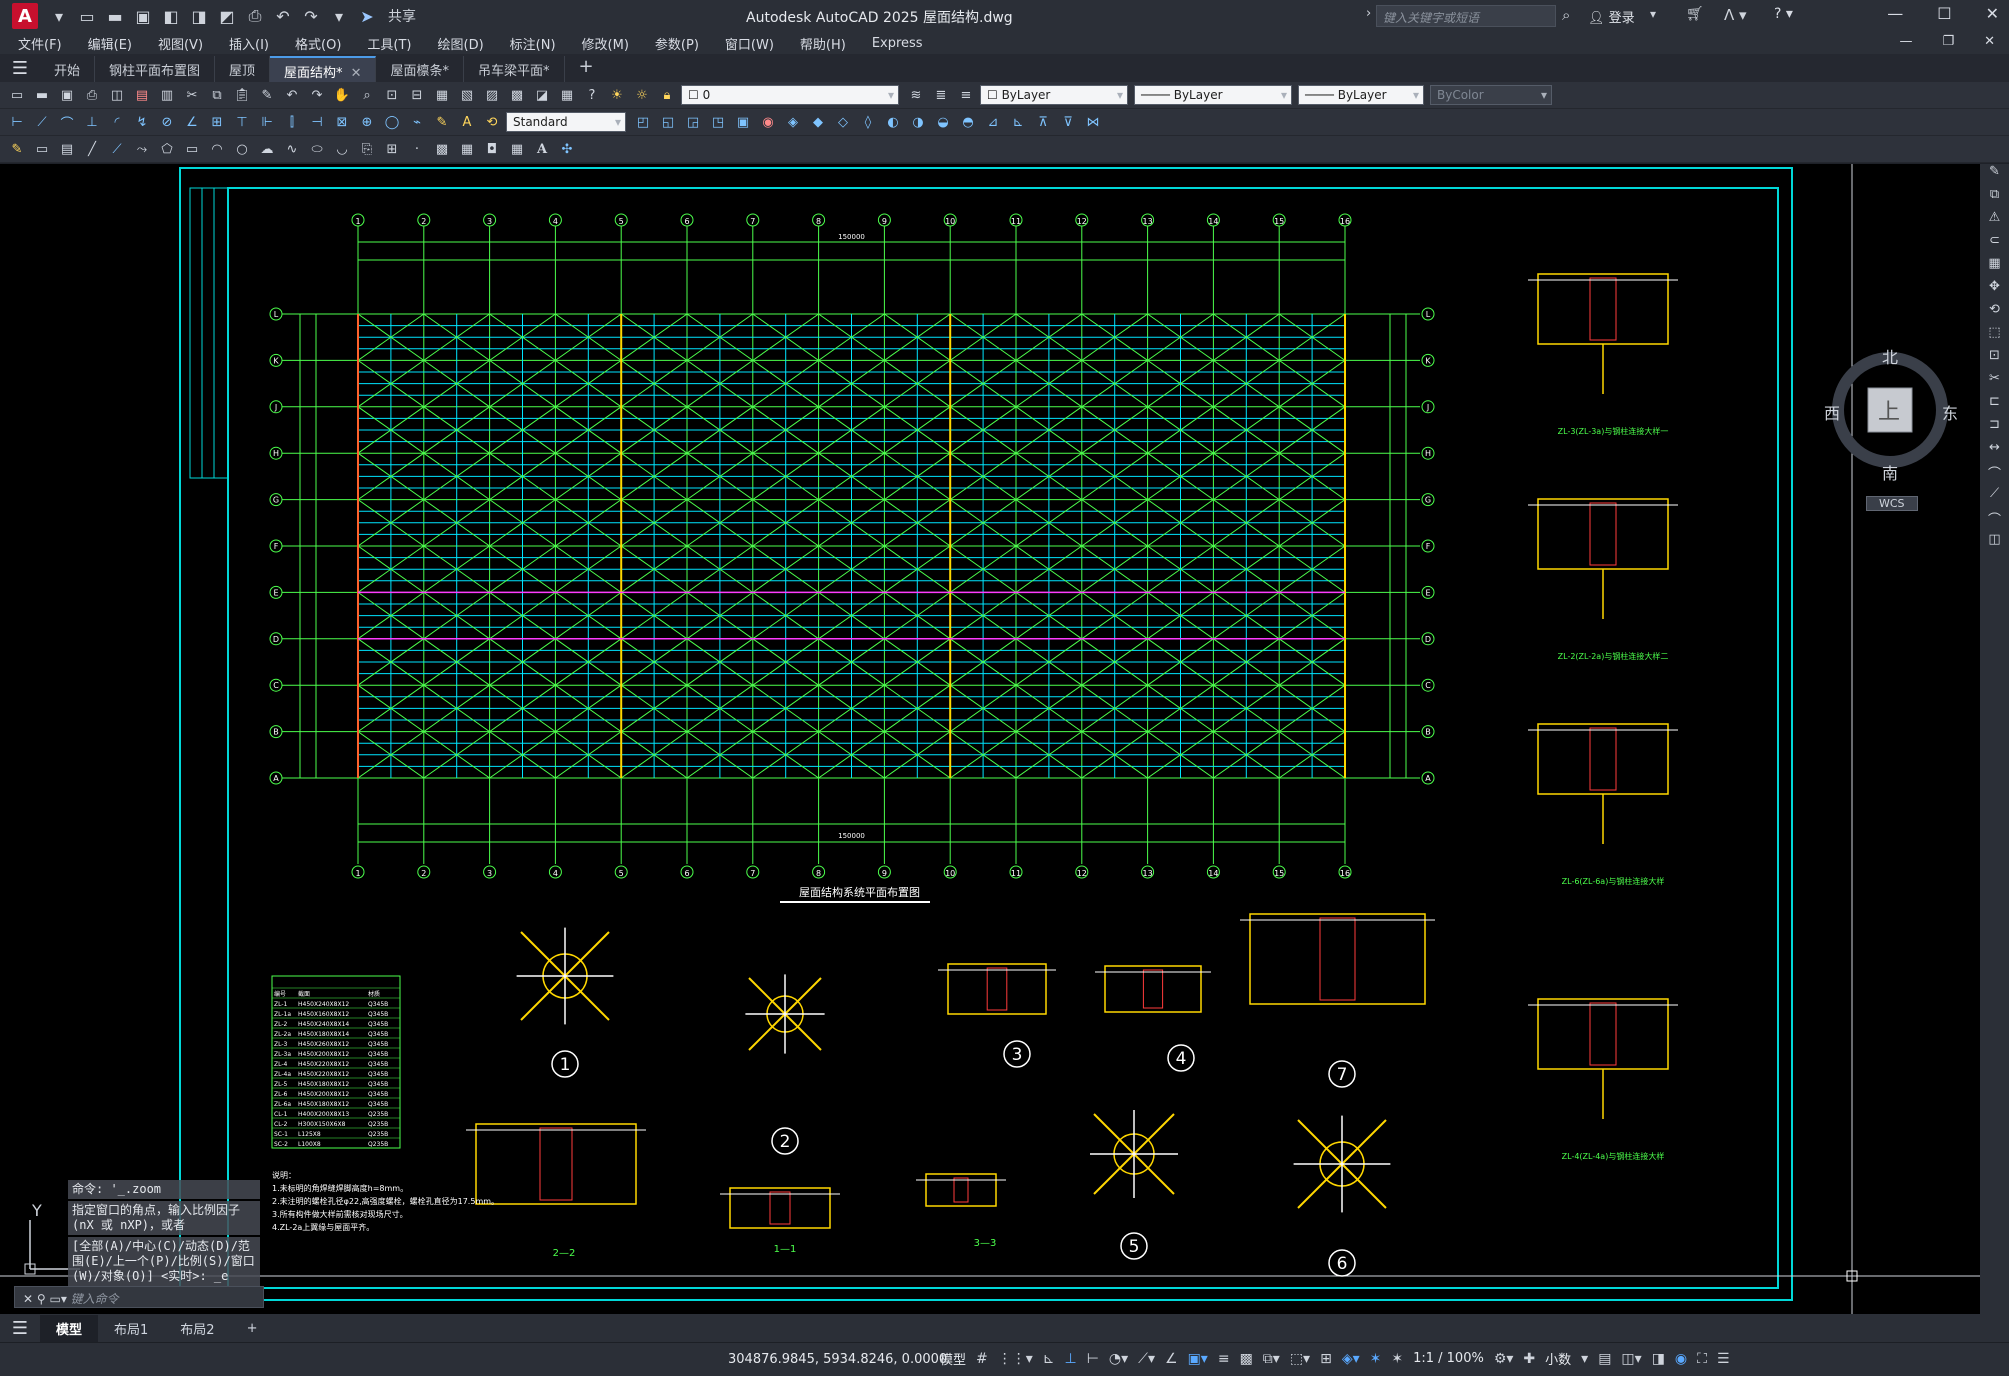  What do you see at coordinates (1994, 543) in the screenshot?
I see `modify-tool-icon: ◫` at bounding box center [1994, 543].